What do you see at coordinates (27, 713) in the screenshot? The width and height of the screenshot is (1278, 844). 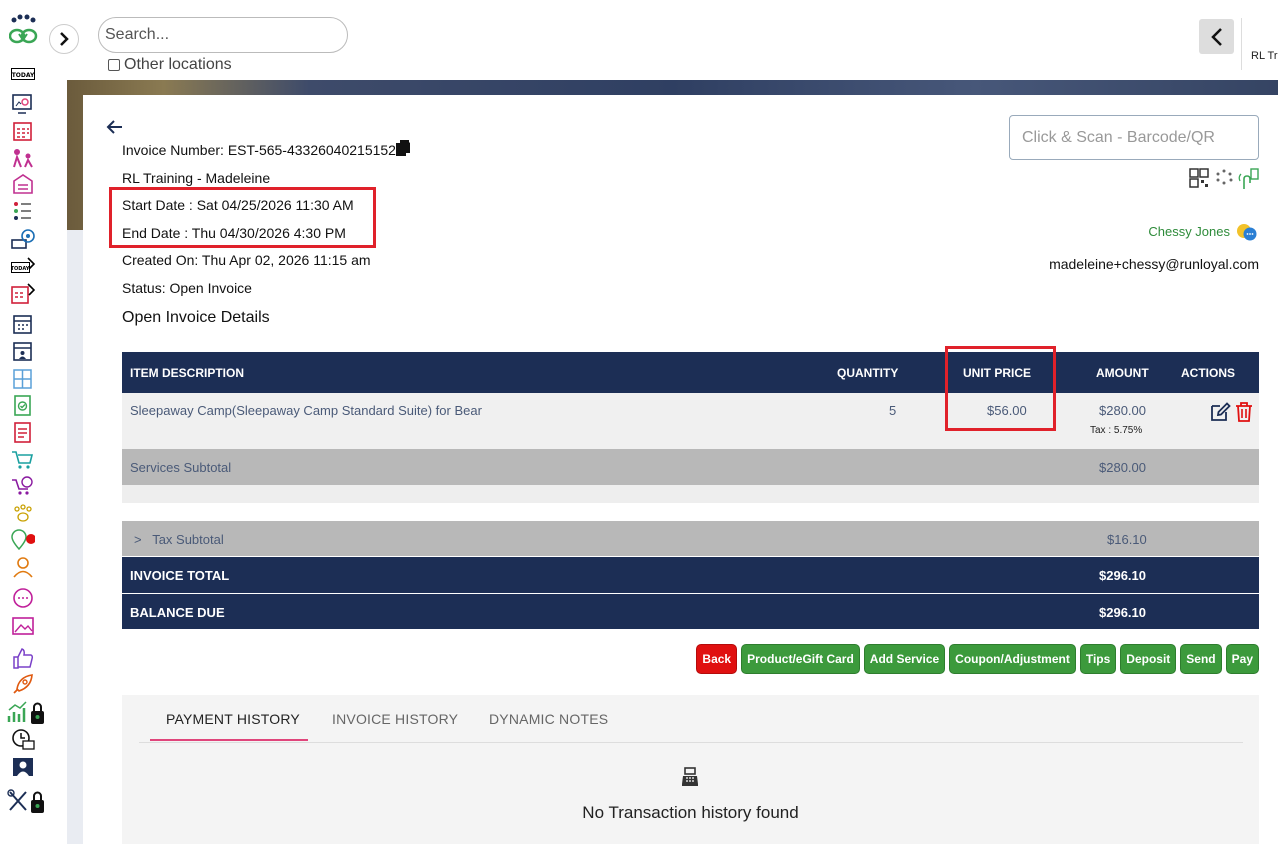 I see `chart-lock-icon` at bounding box center [27, 713].